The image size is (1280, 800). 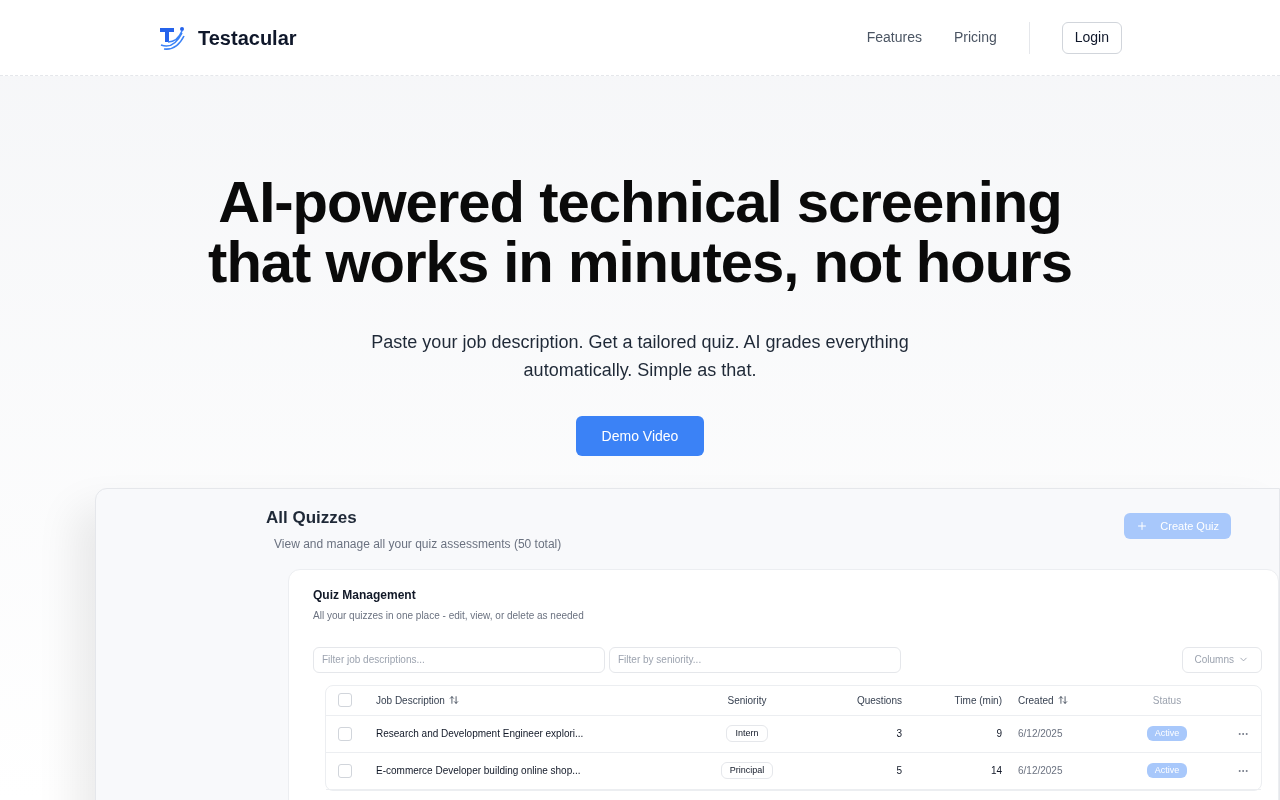 What do you see at coordinates (747, 733) in the screenshot?
I see `seniority-tag: Intern` at bounding box center [747, 733].